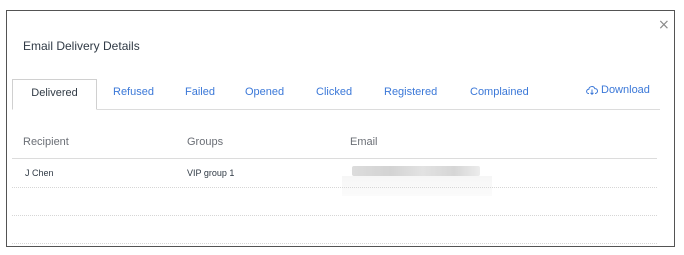 The image size is (684, 255). What do you see at coordinates (410, 94) in the screenshot?
I see `tab-registered: Registered` at bounding box center [410, 94].